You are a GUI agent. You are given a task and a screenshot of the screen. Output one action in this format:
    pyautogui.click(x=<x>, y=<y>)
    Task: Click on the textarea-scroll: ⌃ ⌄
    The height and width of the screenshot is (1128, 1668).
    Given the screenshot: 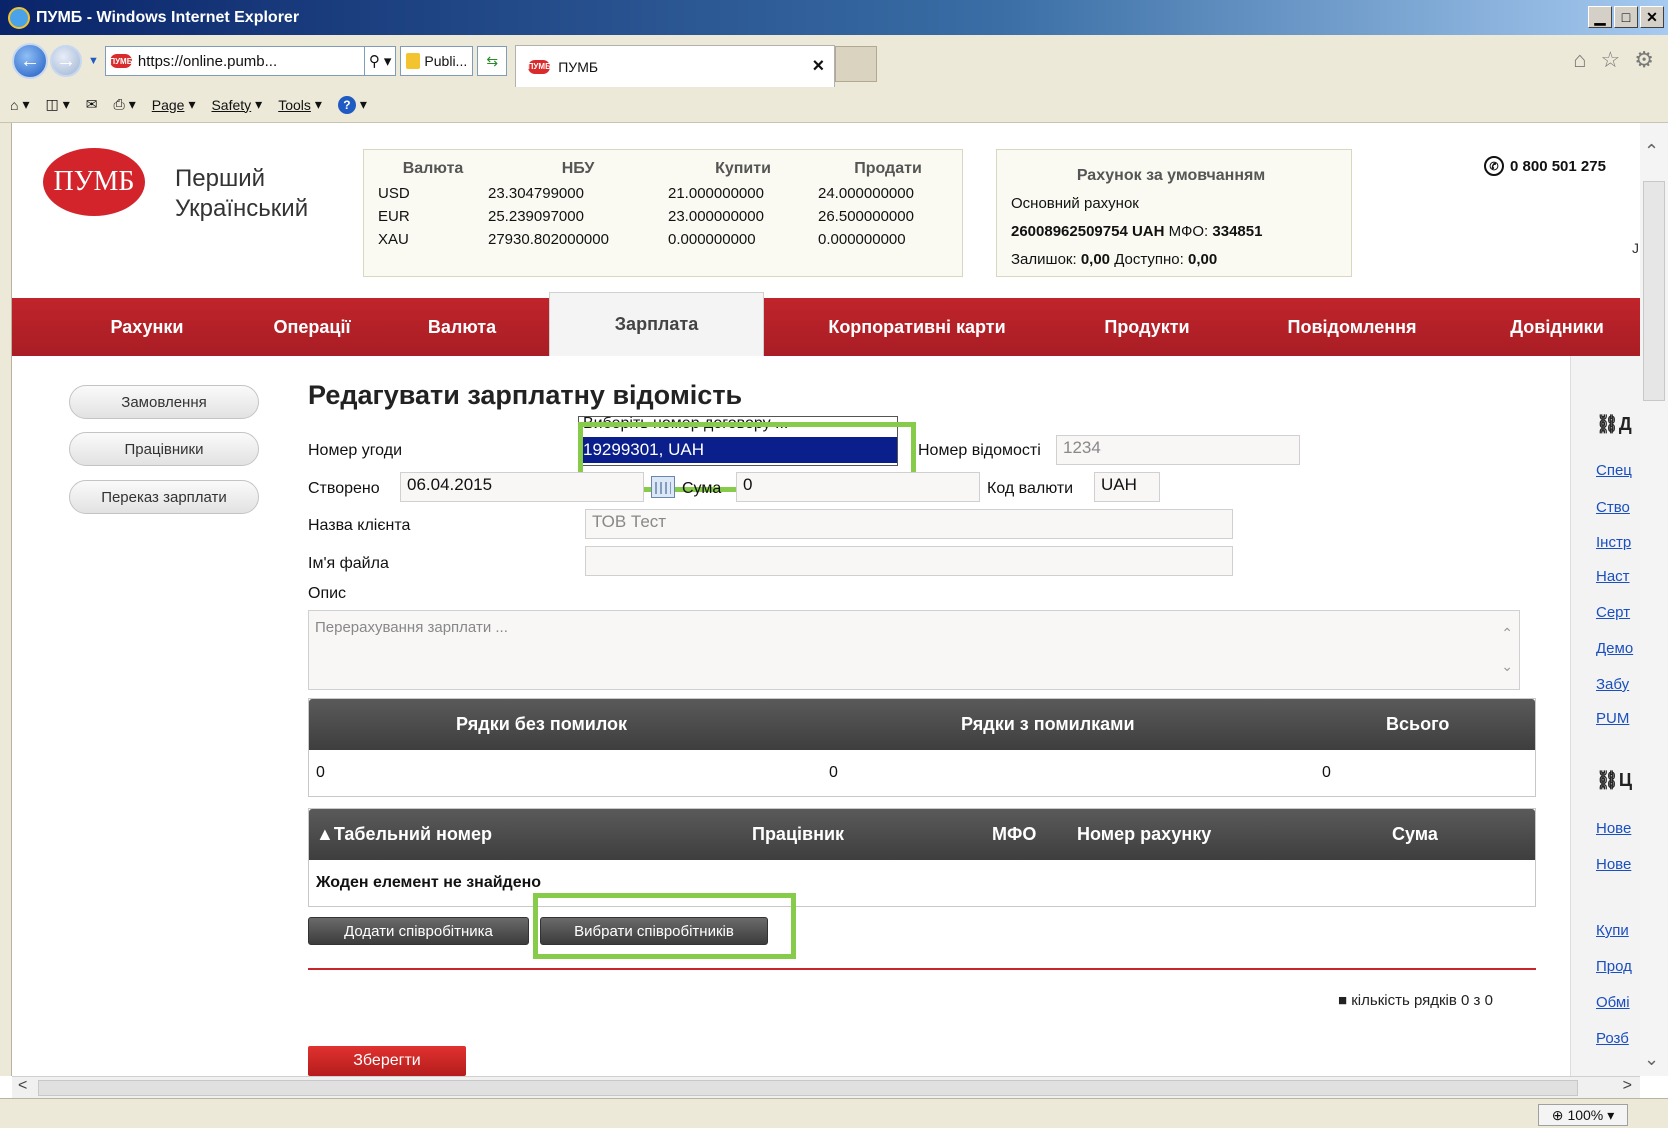 What is the action you would take?
    pyautogui.click(x=1507, y=650)
    